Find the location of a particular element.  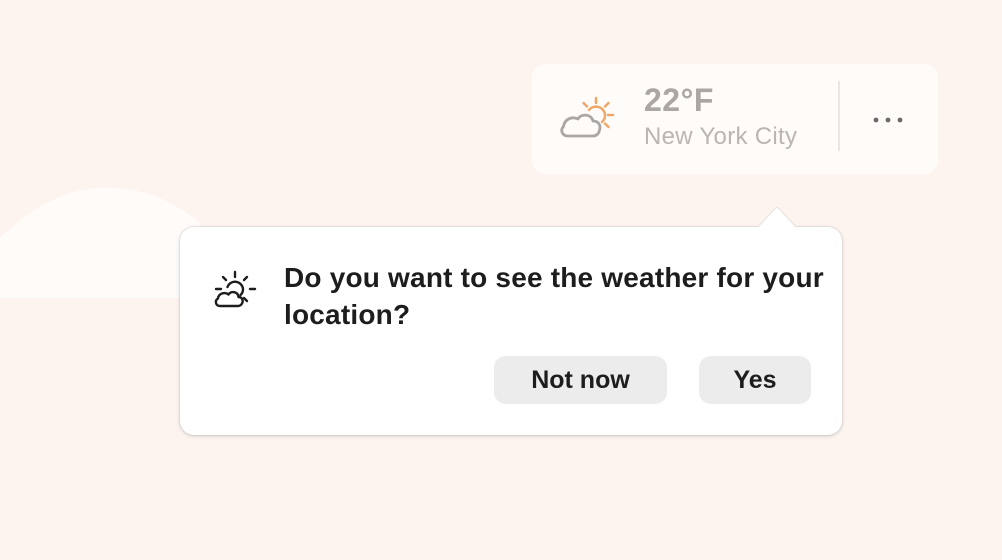

city-name: New York City is located at coordinates (721, 136).